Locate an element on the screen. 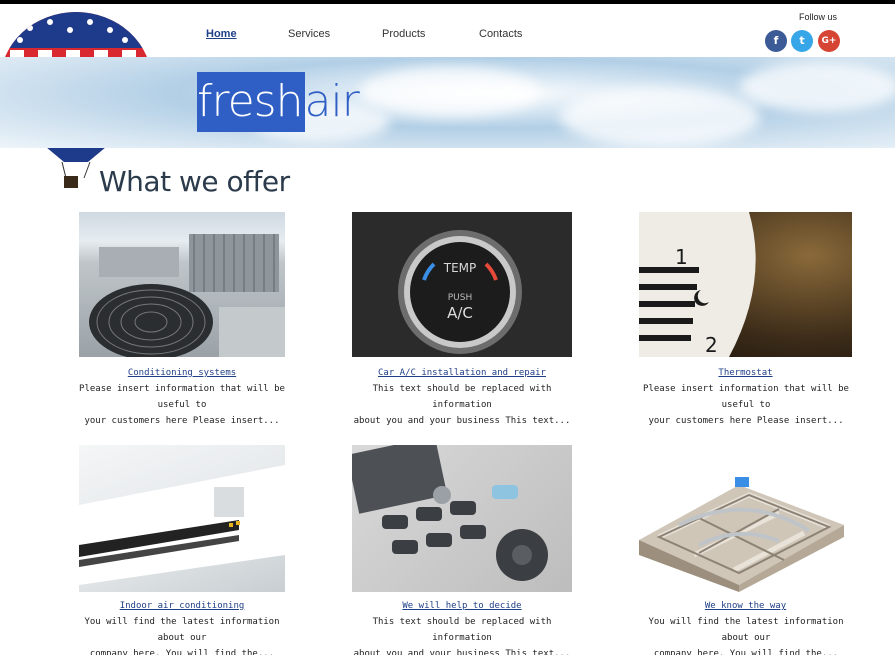  card-link-conditioning: Conditioning systems is located at coordinates (182, 373).